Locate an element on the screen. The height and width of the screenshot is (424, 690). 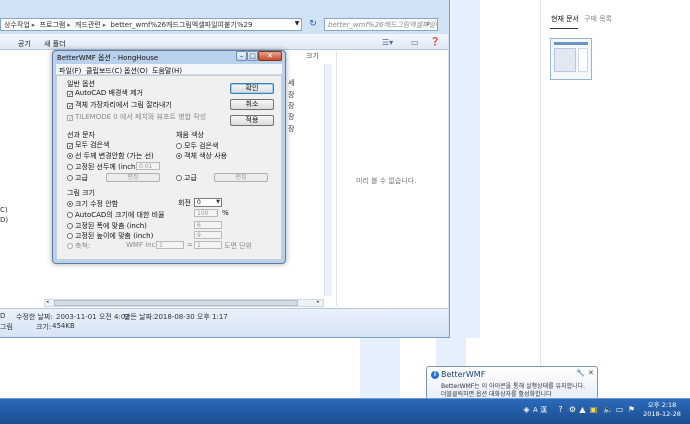
scroll-right-icon: ▸ is located at coordinates (318, 302).